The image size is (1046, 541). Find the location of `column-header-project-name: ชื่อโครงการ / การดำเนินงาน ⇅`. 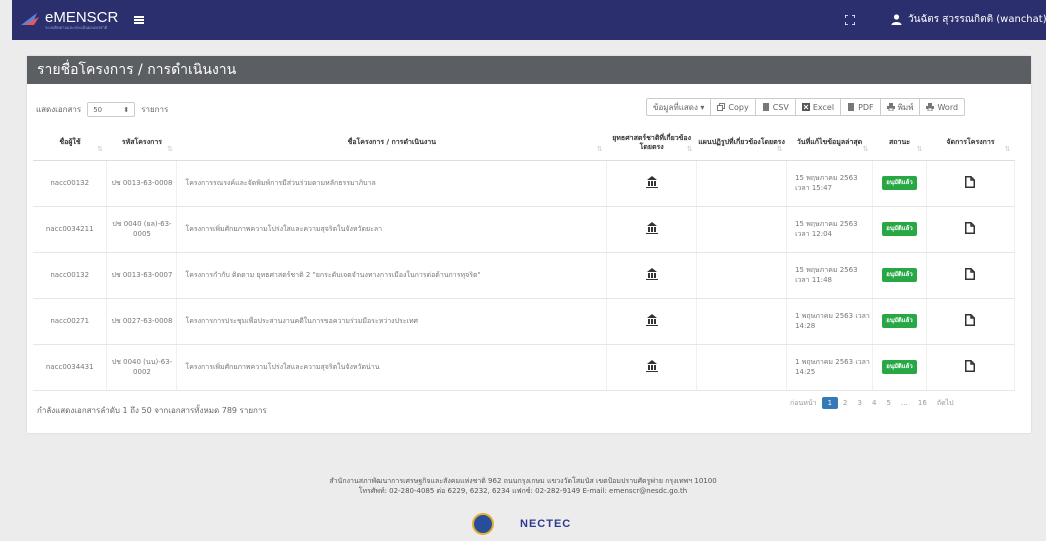

column-header-project-name: ชื่อโครงการ / การดำเนินงาน ⇅ is located at coordinates (391, 143).